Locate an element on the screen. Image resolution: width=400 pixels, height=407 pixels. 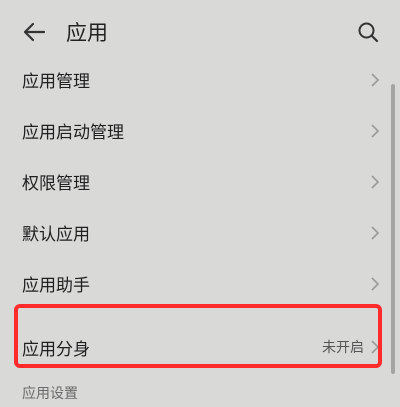
search-button is located at coordinates (368, 32).